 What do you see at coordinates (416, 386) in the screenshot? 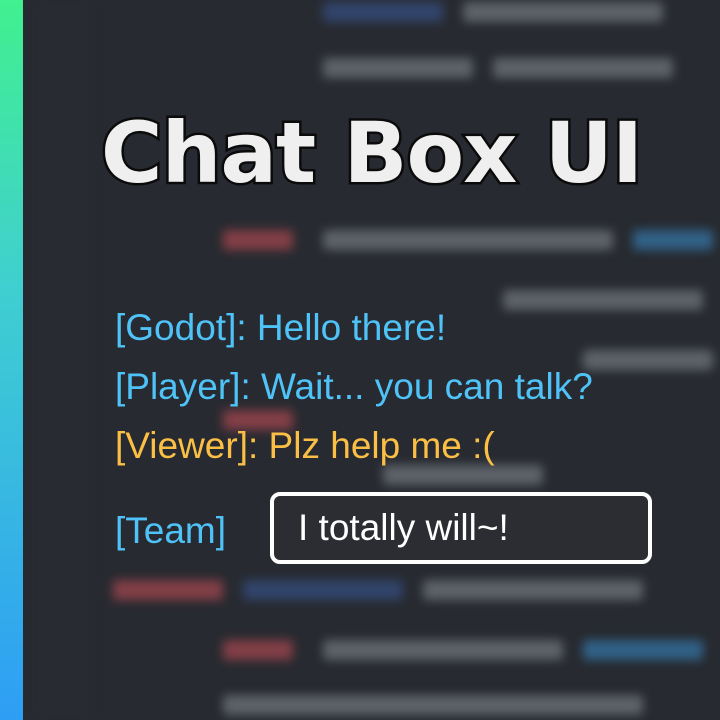
I see `message-text: : Wait... you can talk?` at bounding box center [416, 386].